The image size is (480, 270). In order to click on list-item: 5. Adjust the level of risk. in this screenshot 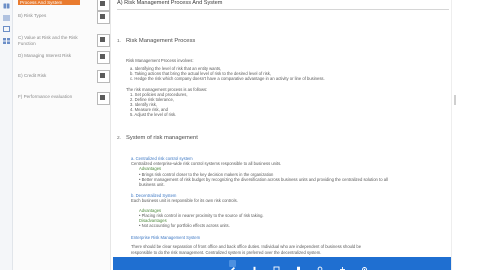, I will do `click(153, 114)`.